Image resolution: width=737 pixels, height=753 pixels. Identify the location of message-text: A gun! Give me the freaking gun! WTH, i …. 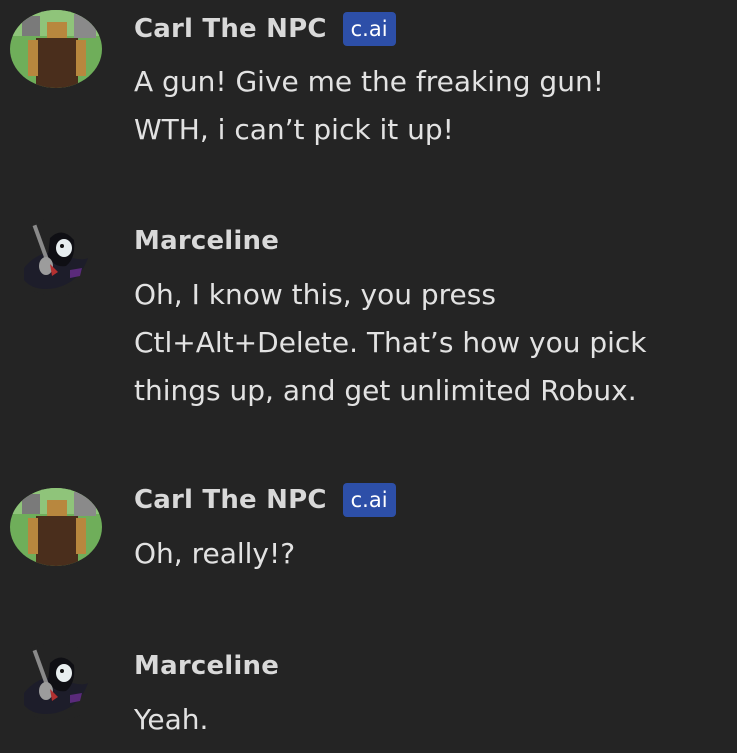
(369, 105).